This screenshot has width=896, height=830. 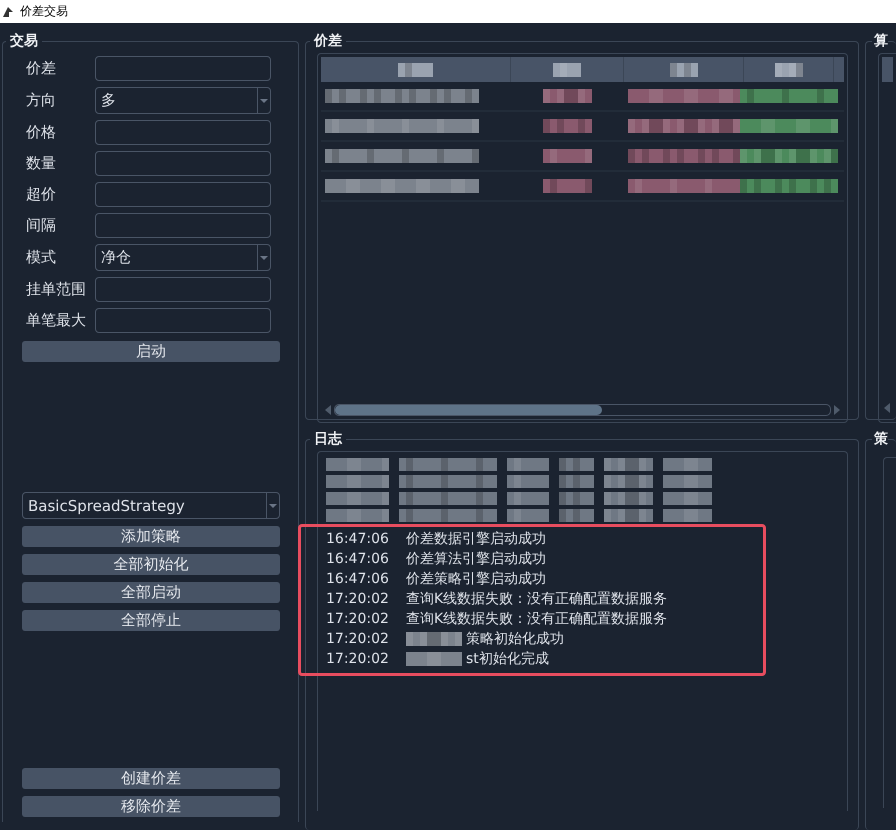 What do you see at coordinates (476, 579) in the screenshot?
I see `log-message: 价差策略引擎启动成功` at bounding box center [476, 579].